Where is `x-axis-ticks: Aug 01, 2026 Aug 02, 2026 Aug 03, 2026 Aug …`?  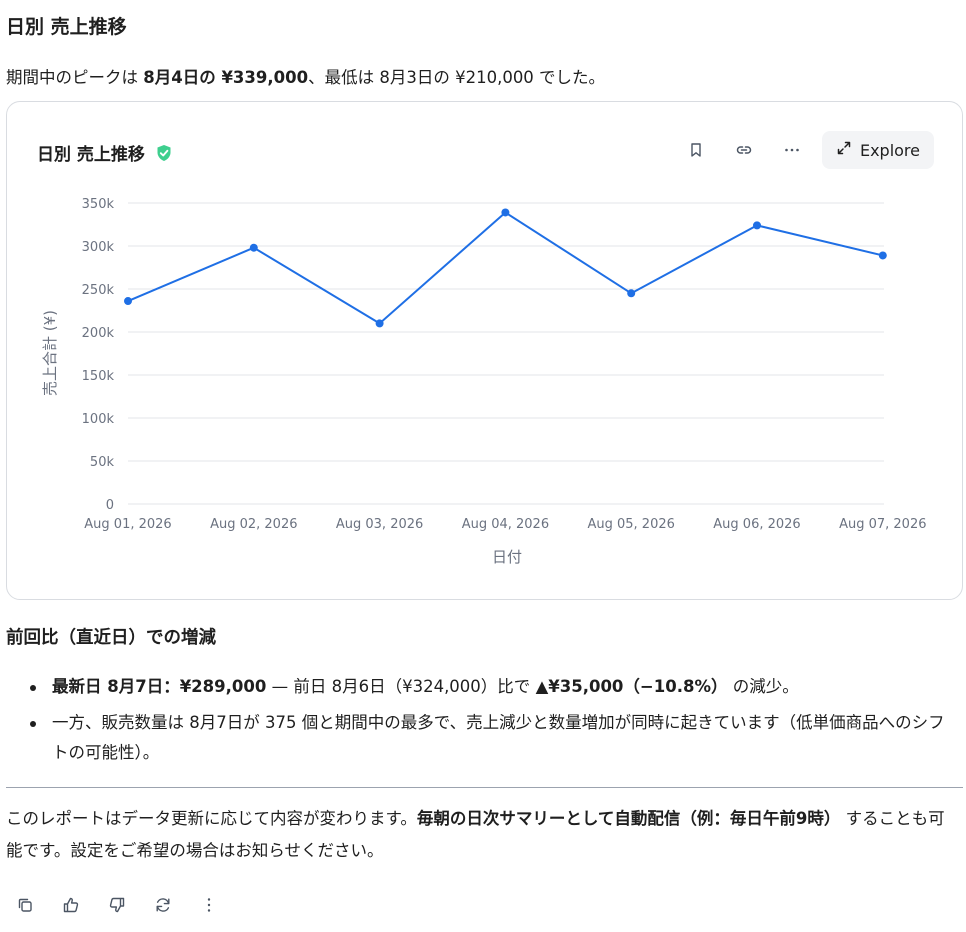 x-axis-ticks: Aug 01, 2026 Aug 02, 2026 Aug 03, 2026 Aug … is located at coordinates (505, 524).